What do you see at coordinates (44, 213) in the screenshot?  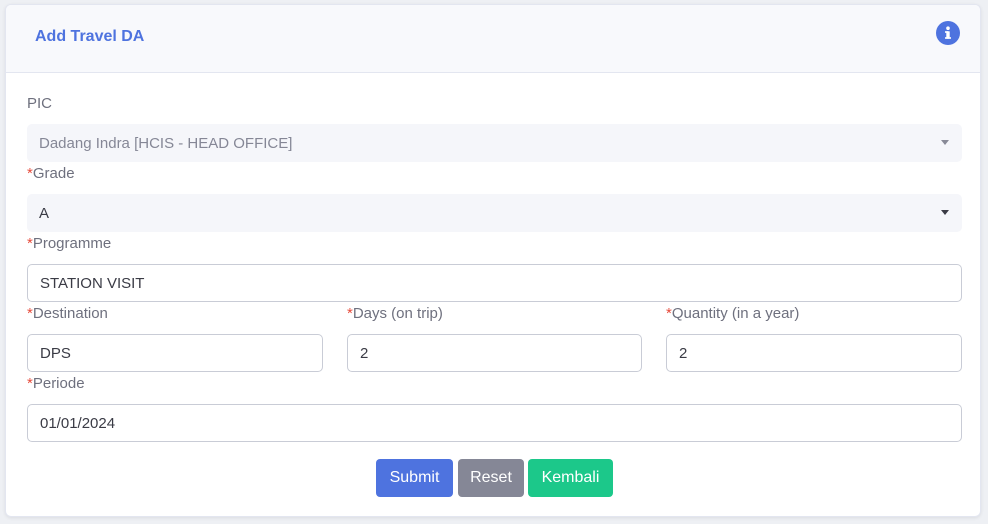 I see `grade-value: A` at bounding box center [44, 213].